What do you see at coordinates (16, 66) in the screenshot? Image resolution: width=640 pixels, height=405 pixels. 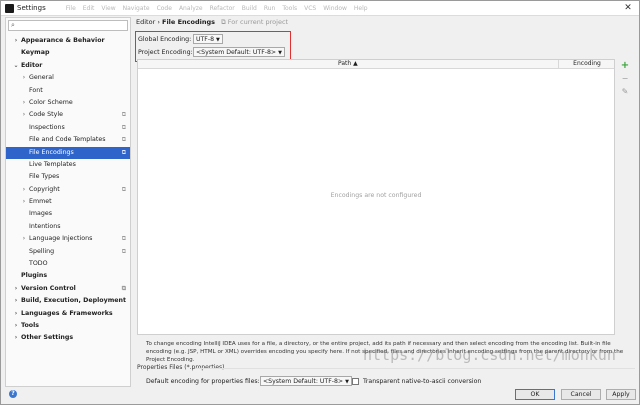 I see `chevron-down-icon: ⌄` at bounding box center [16, 66].